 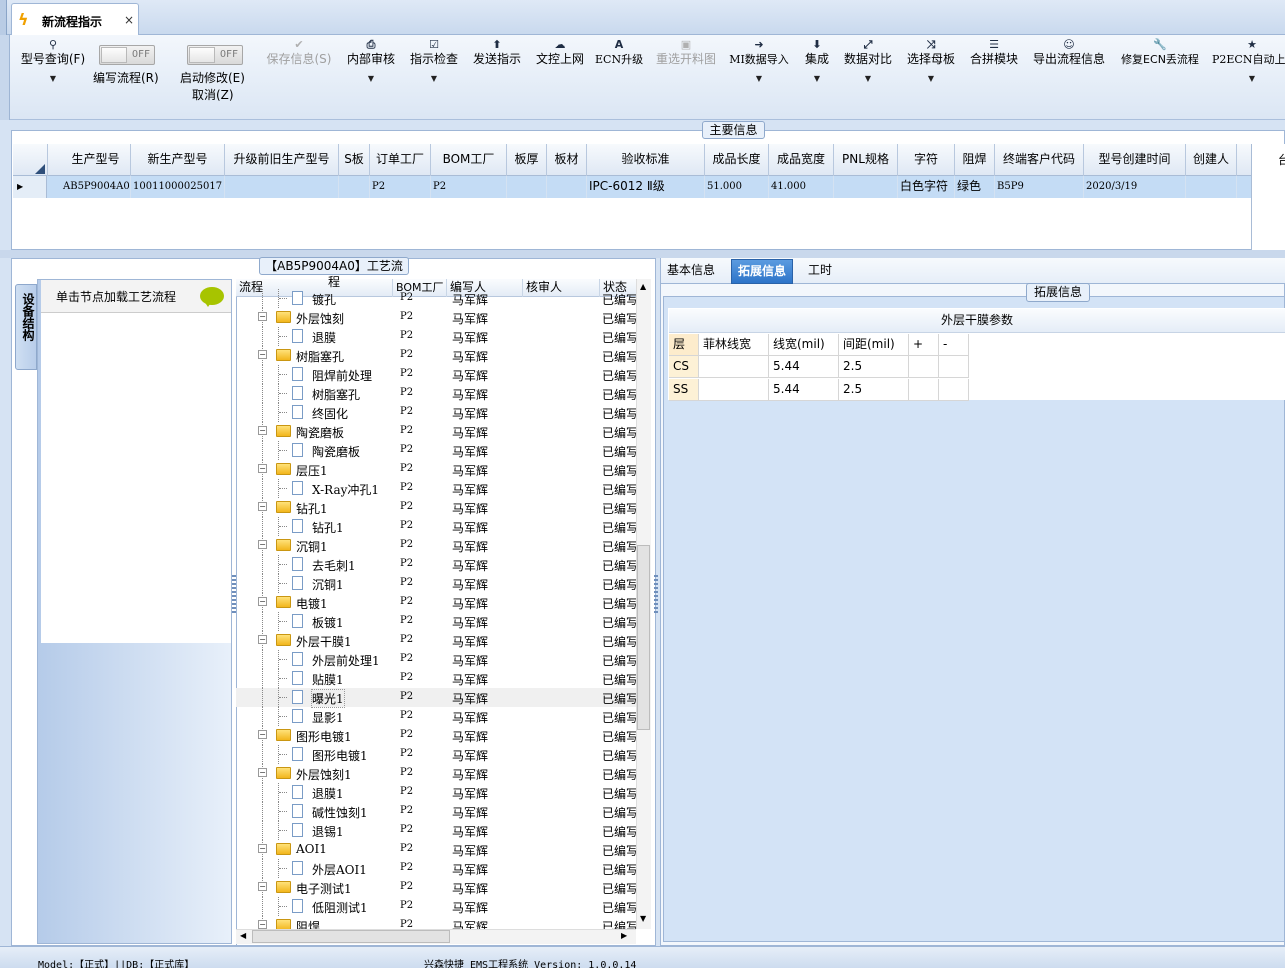 I want to click on column-header: 成品长度, so click(x=737, y=160).